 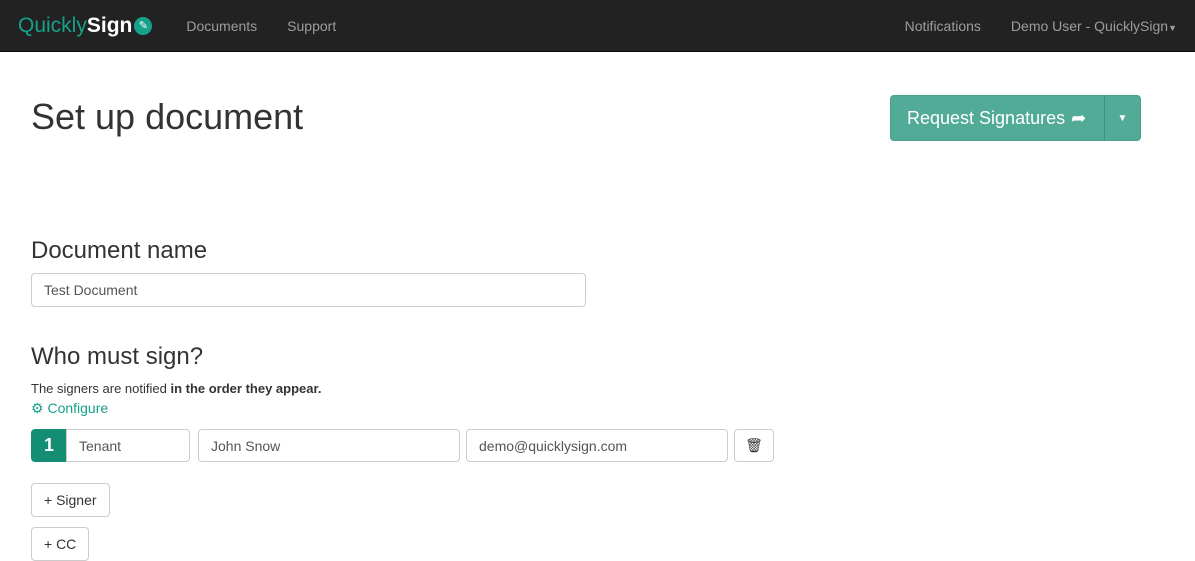 I want to click on gear-icon: ⚙, so click(x=37, y=408).